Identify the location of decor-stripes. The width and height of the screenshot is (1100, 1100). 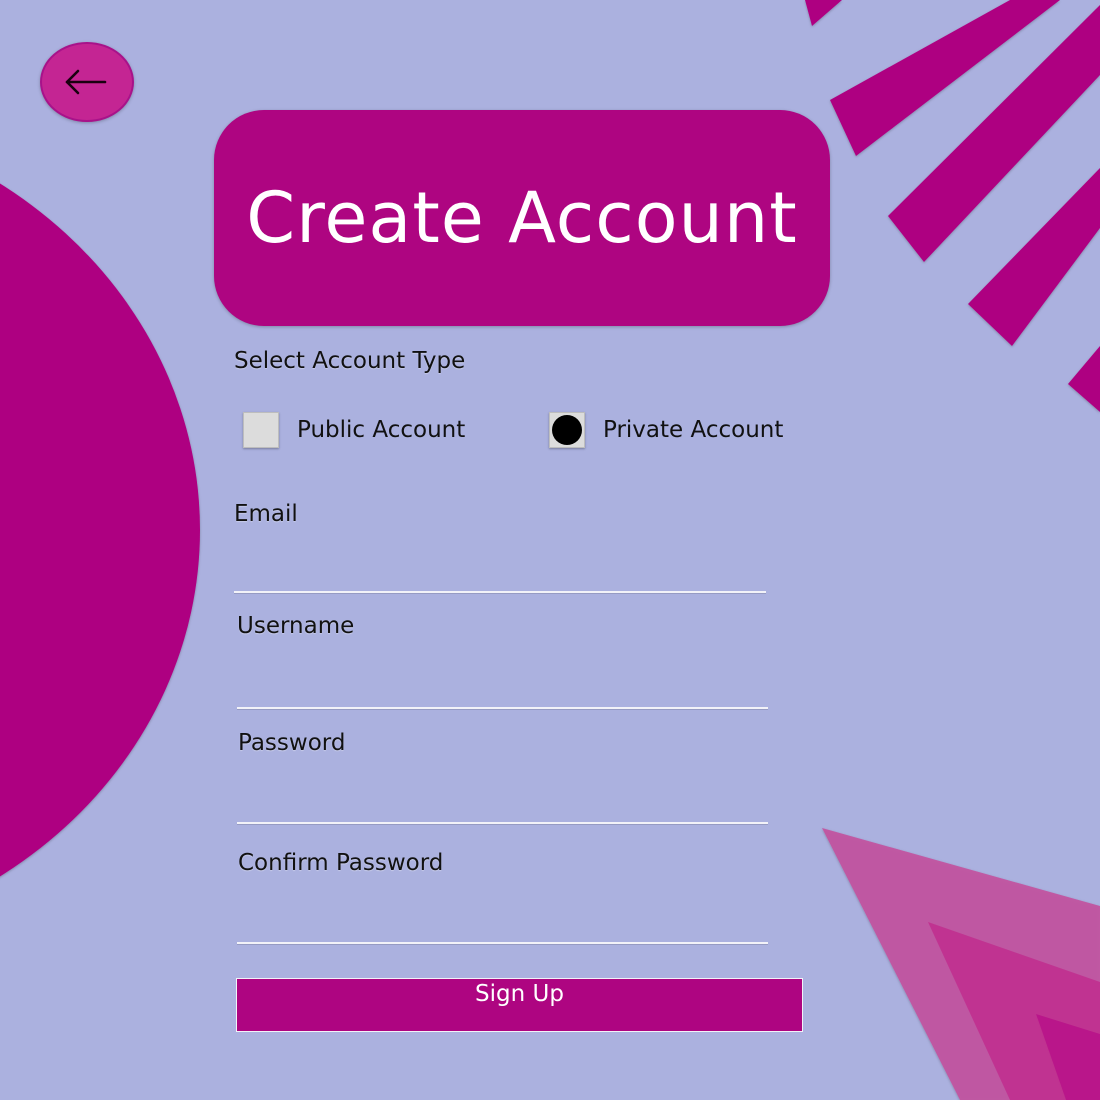
(952, 206).